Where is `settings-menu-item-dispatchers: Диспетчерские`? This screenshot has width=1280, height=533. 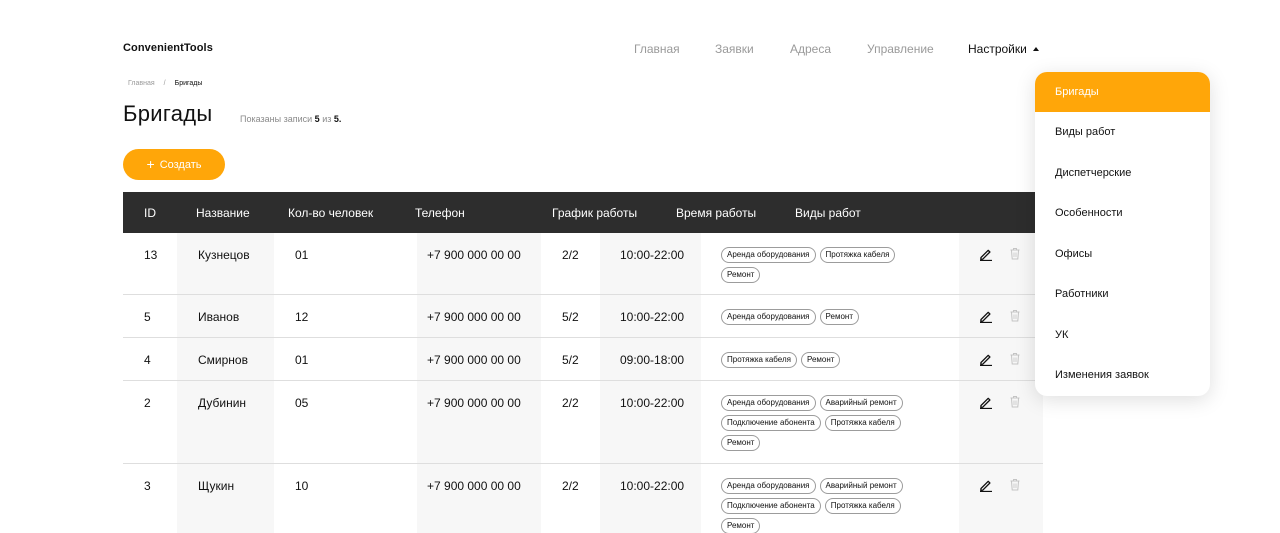
settings-menu-item-dispatchers: Диспетчерские is located at coordinates (1122, 173).